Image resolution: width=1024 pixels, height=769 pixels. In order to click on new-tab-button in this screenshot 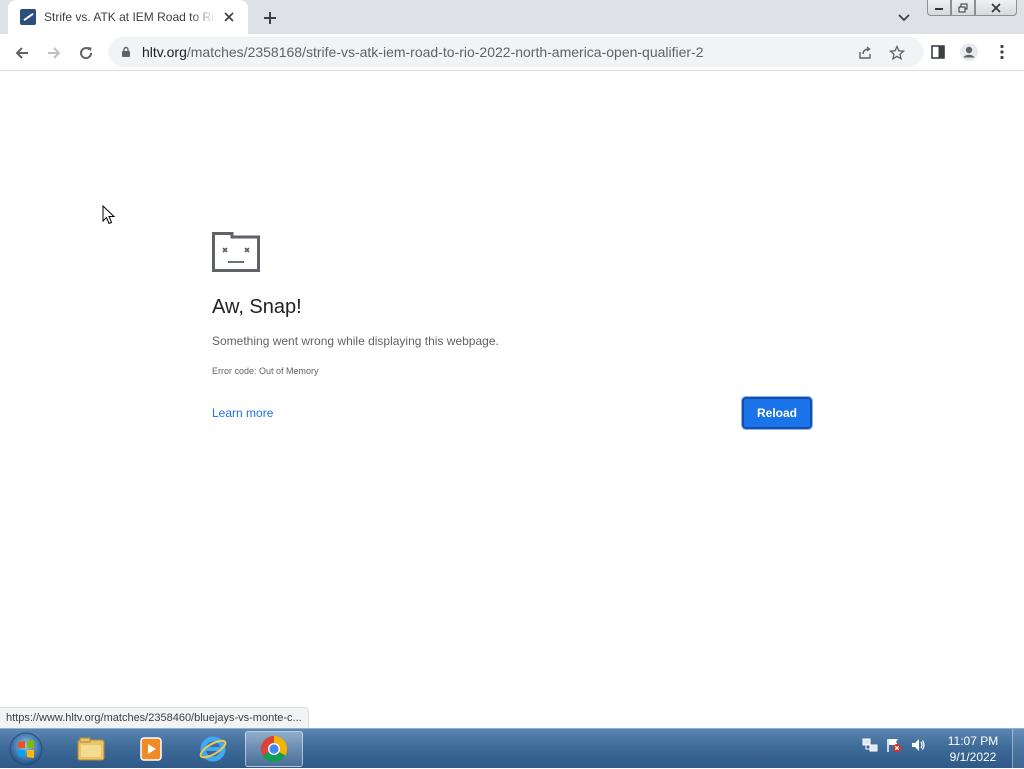, I will do `click(270, 18)`.